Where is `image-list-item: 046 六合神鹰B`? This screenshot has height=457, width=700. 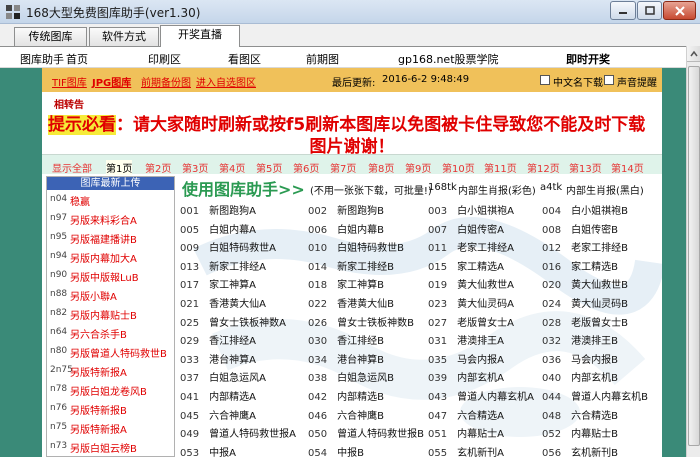 image-list-item: 046 六合神鹰B is located at coordinates (346, 416).